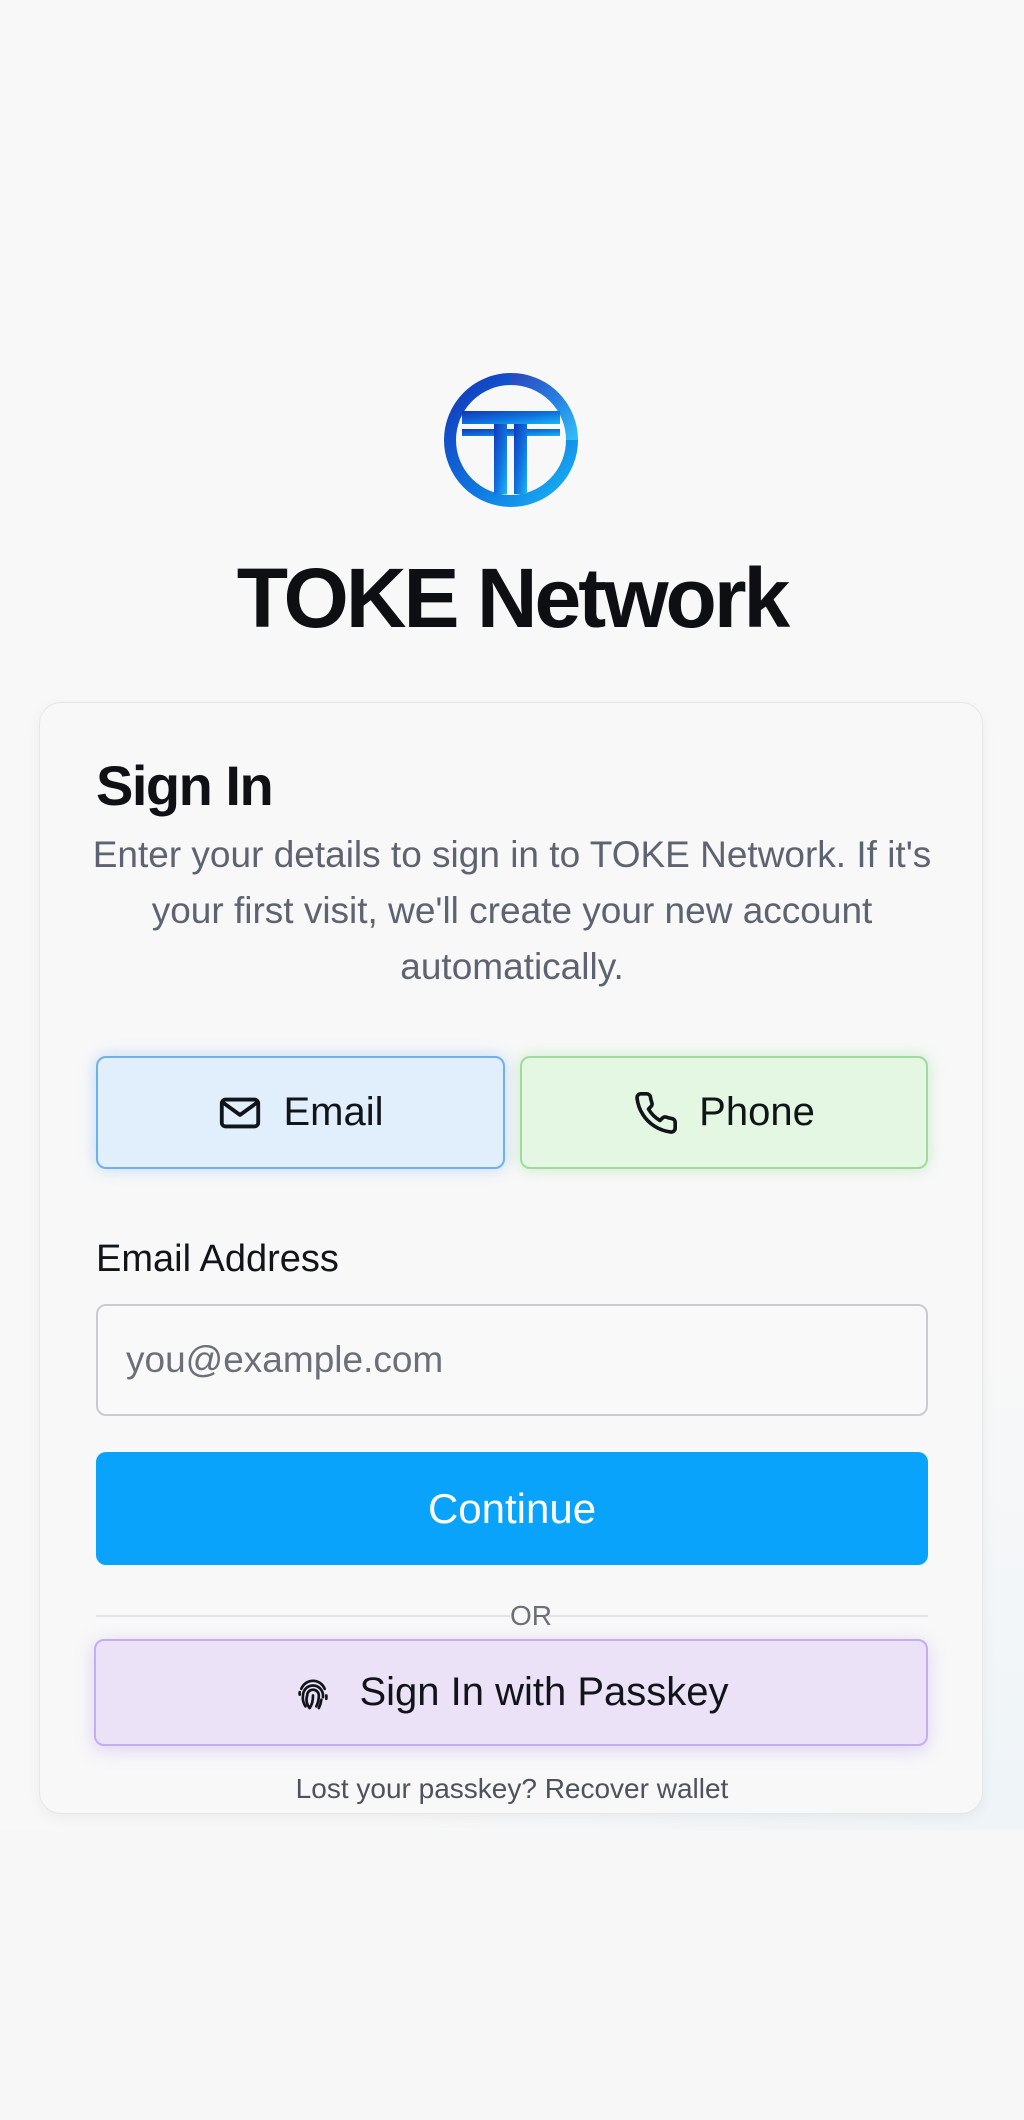  I want to click on divider-line-left, so click(303, 1616).